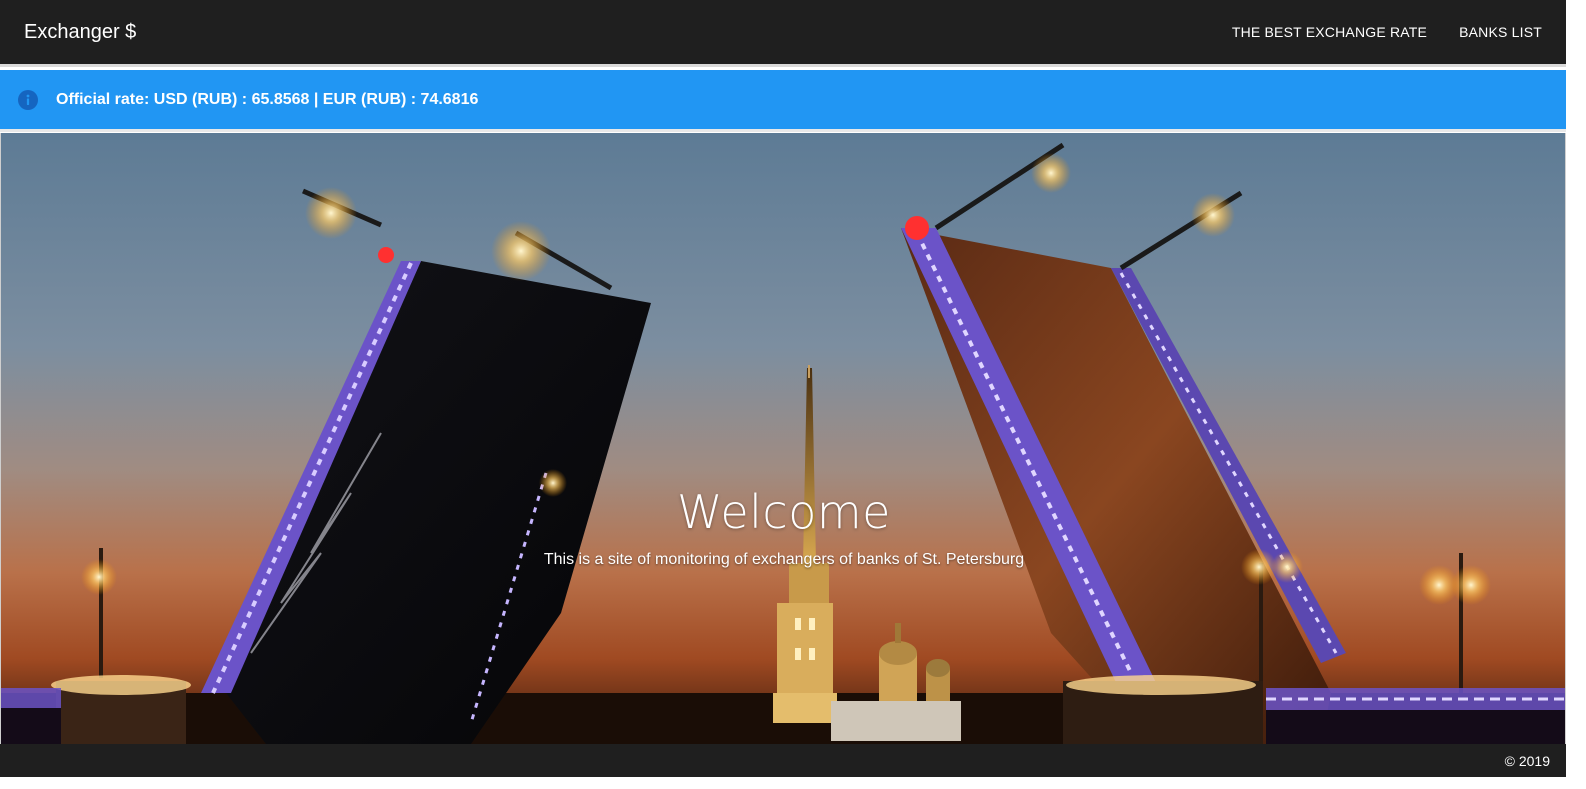 This screenshot has height=789, width=1586. Describe the element at coordinates (783, 760) in the screenshot. I see `footer: © 2019` at that location.